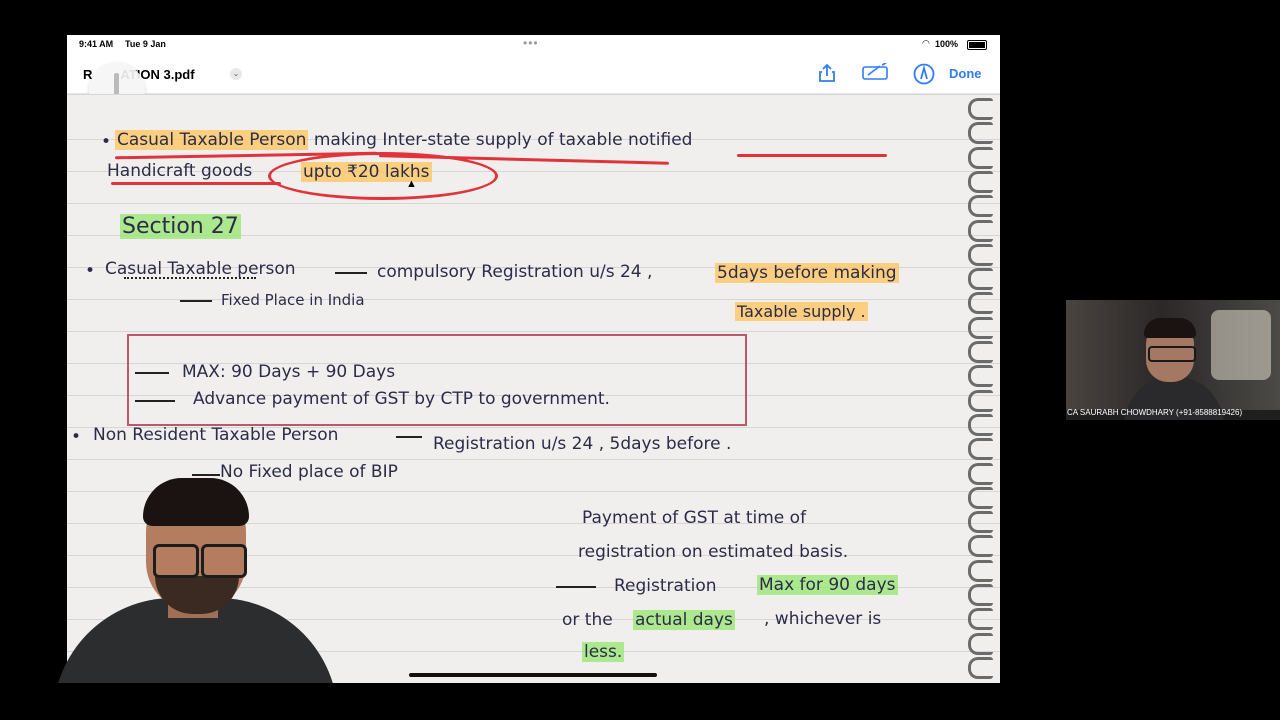 The image size is (1280, 720). Describe the element at coordinates (827, 74) in the screenshot. I see `share-icon` at that location.